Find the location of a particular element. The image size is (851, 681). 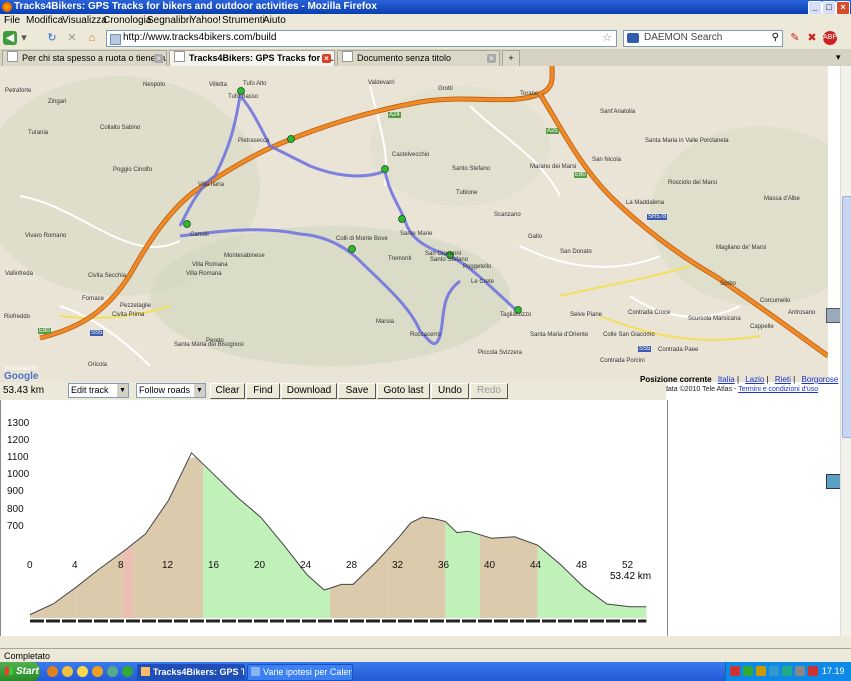

clear-button: Clear is located at coordinates (227, 391).